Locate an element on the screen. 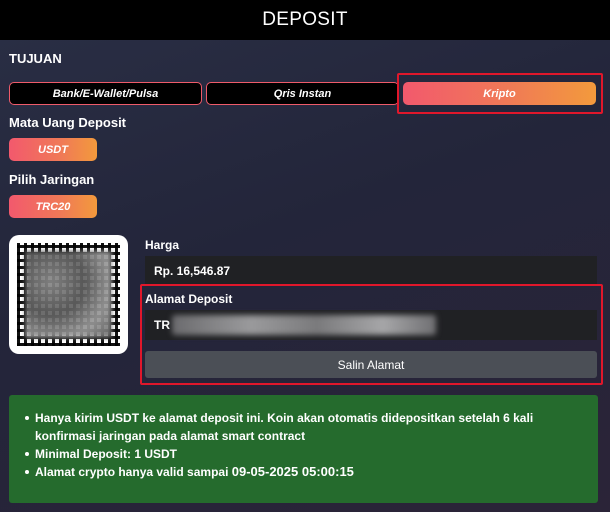 This screenshot has height=512, width=610. currency-value: USDT is located at coordinates (53, 149).